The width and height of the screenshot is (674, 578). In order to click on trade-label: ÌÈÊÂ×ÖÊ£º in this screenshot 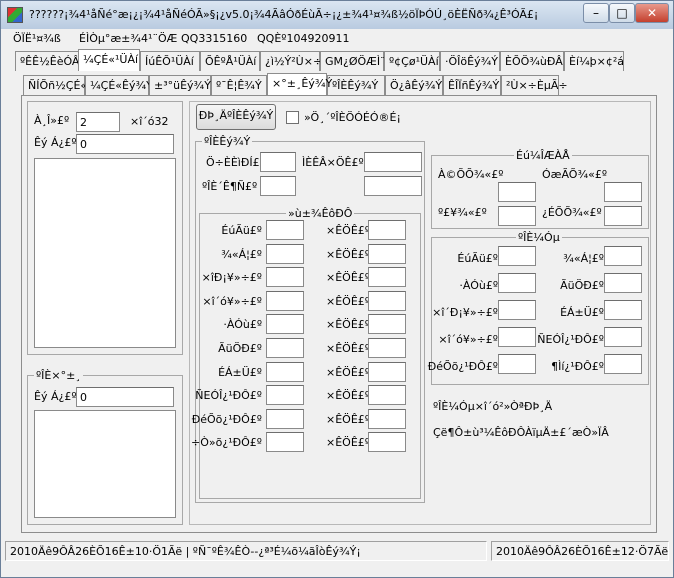, I will do `click(333, 162)`.